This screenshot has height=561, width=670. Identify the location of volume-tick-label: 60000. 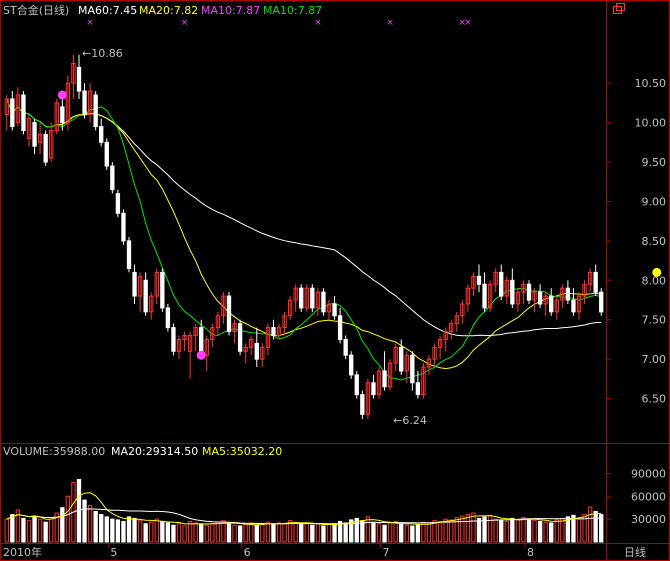
(648, 496).